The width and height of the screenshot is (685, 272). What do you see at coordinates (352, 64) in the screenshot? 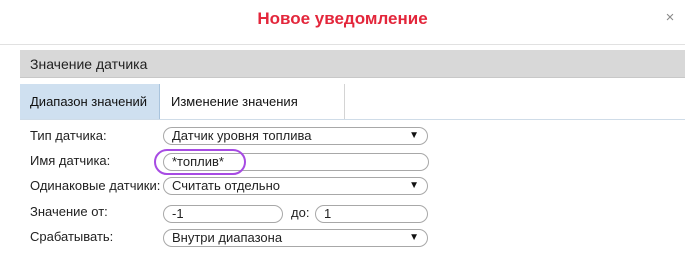
I see `section-header: Значение датчика` at bounding box center [352, 64].